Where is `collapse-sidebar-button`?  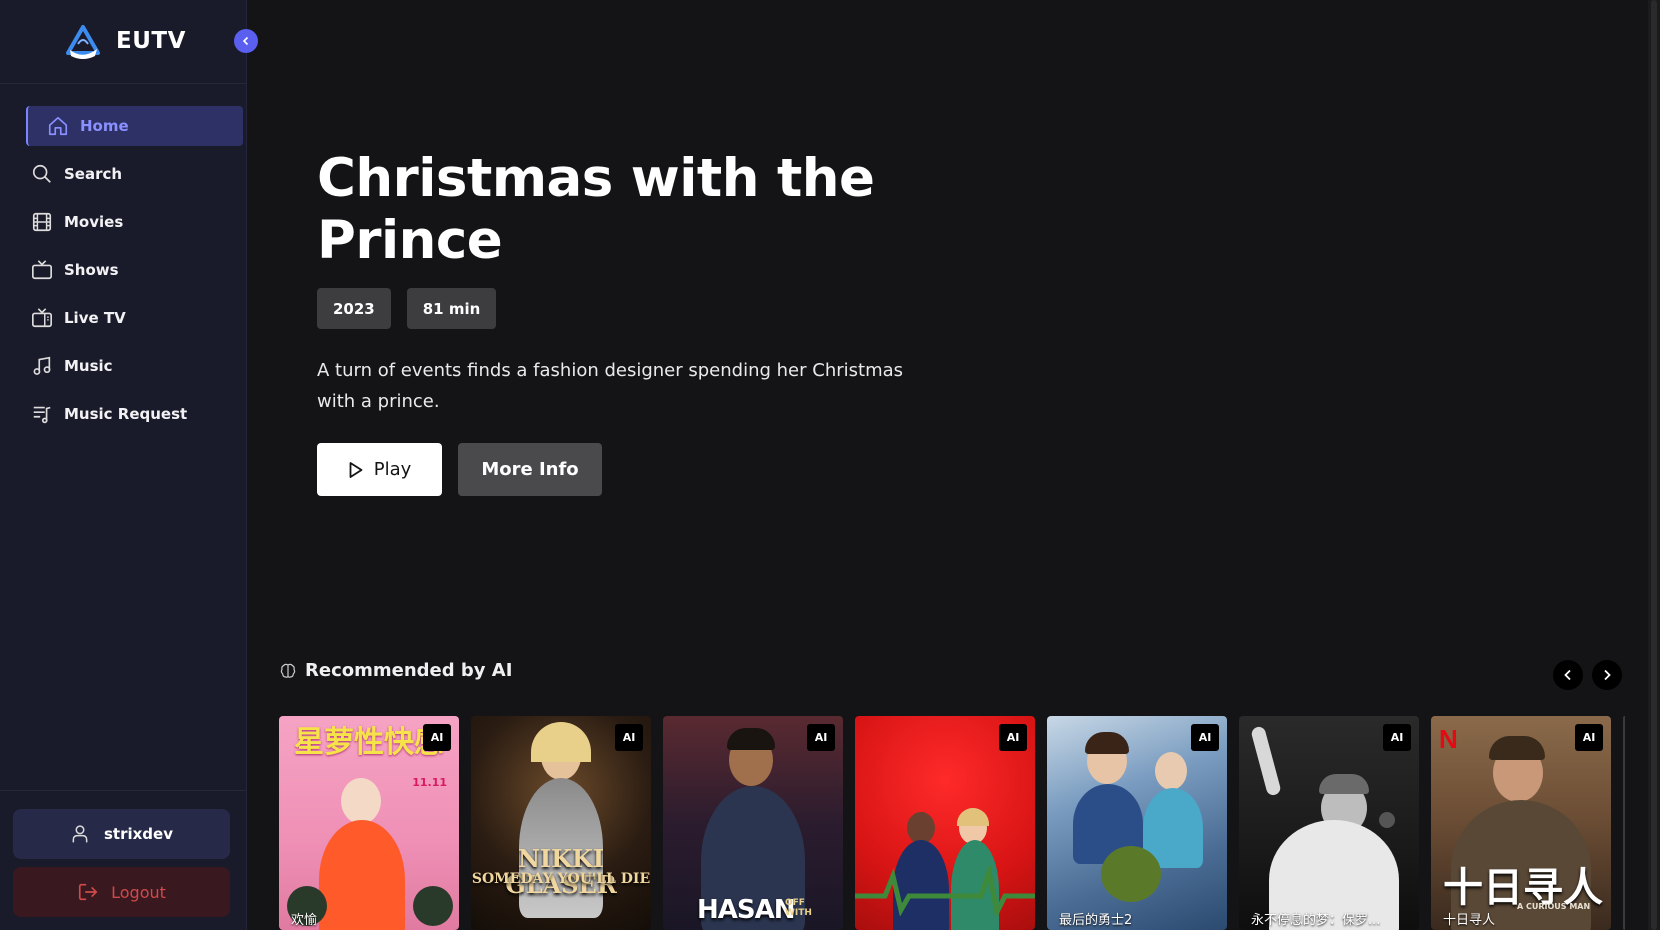
collapse-sidebar-button is located at coordinates (246, 41).